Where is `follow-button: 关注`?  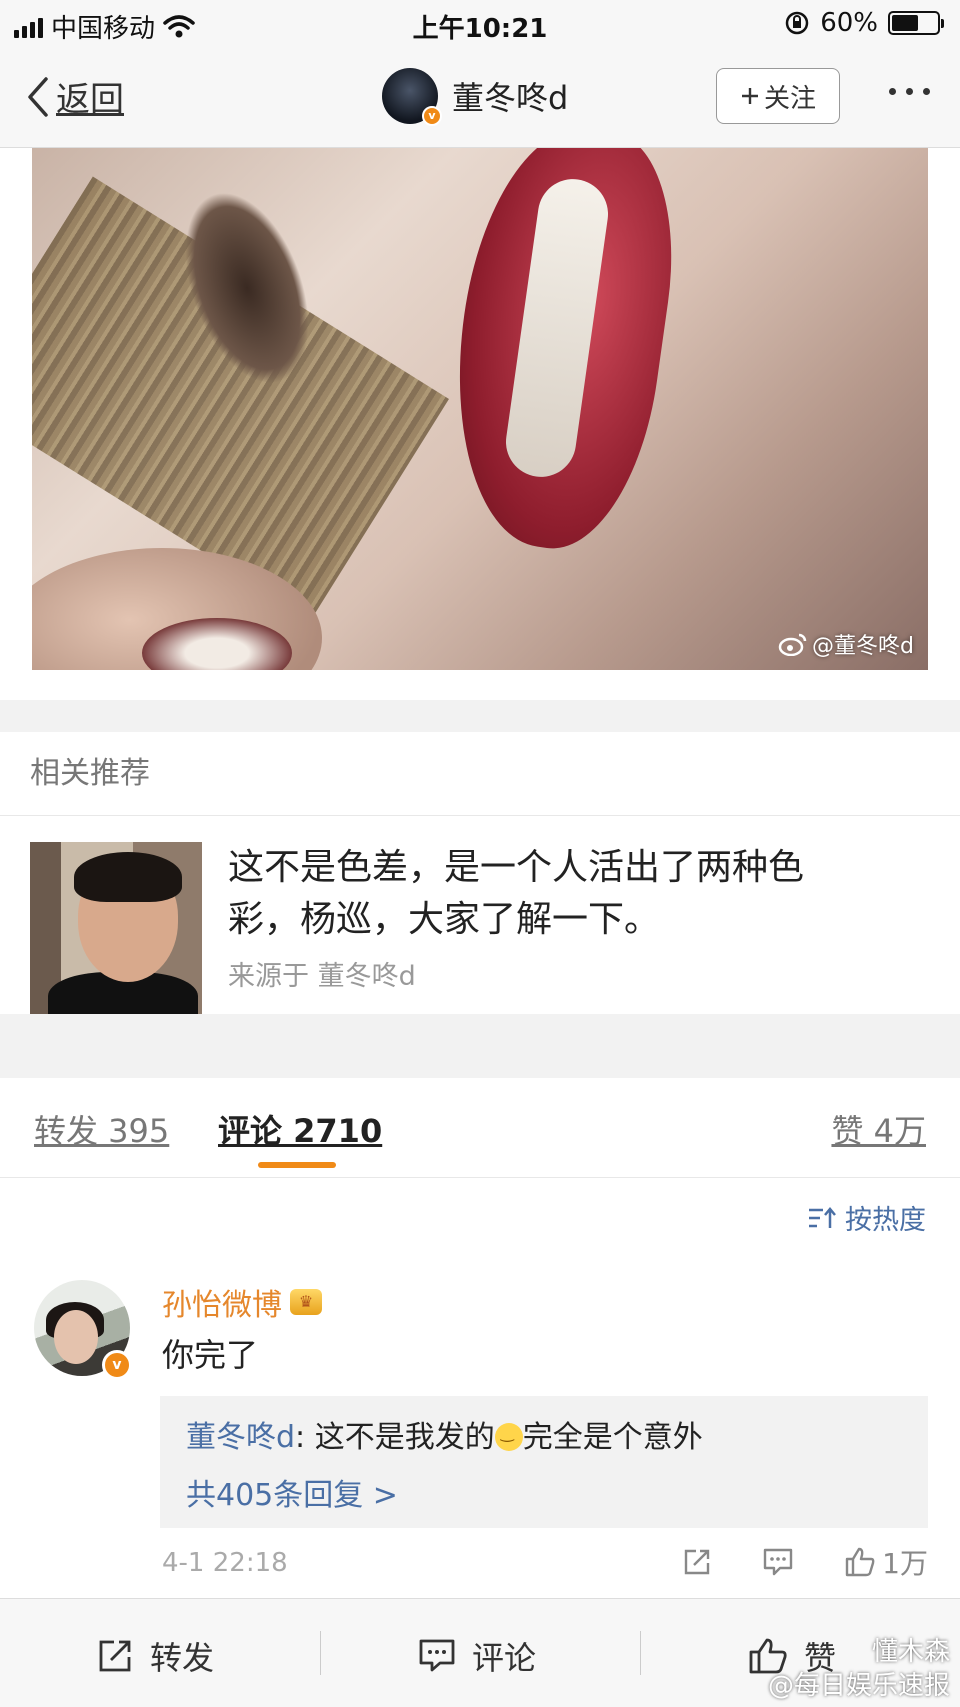
follow-button: 关注 is located at coordinates (778, 96).